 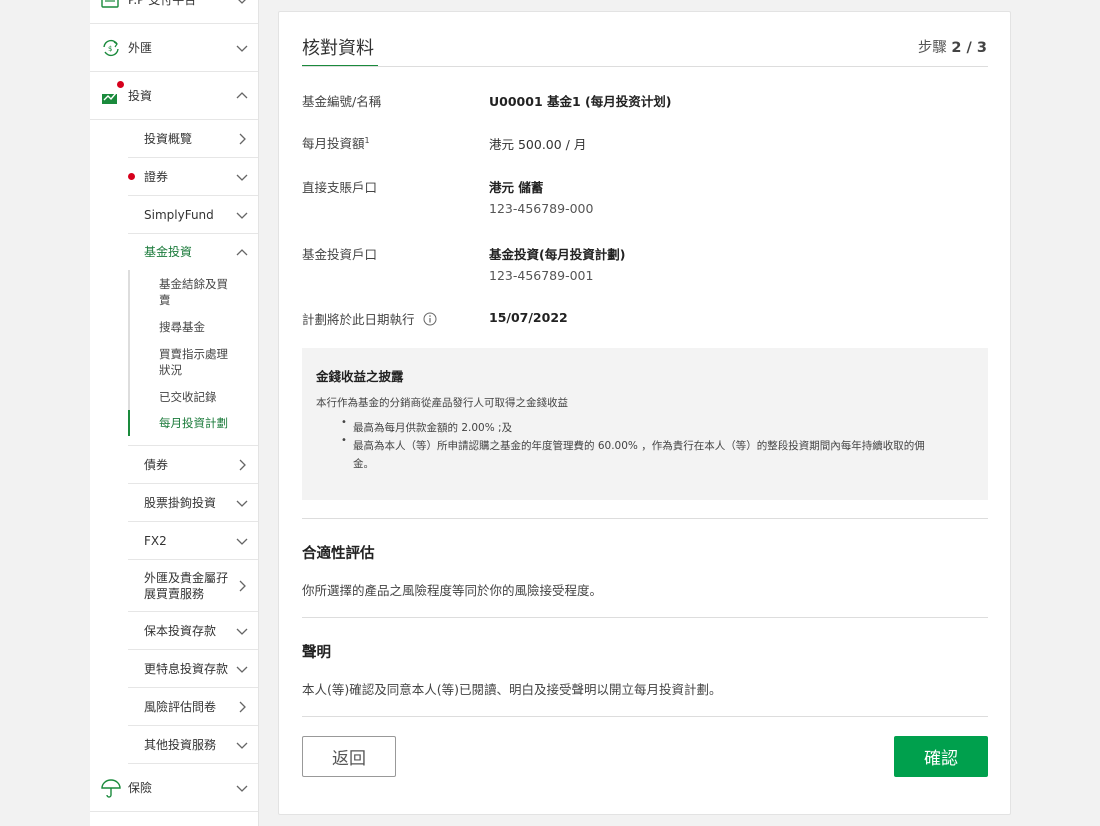 What do you see at coordinates (316, 653) in the screenshot?
I see `declaration-heading: 聲明` at bounding box center [316, 653].